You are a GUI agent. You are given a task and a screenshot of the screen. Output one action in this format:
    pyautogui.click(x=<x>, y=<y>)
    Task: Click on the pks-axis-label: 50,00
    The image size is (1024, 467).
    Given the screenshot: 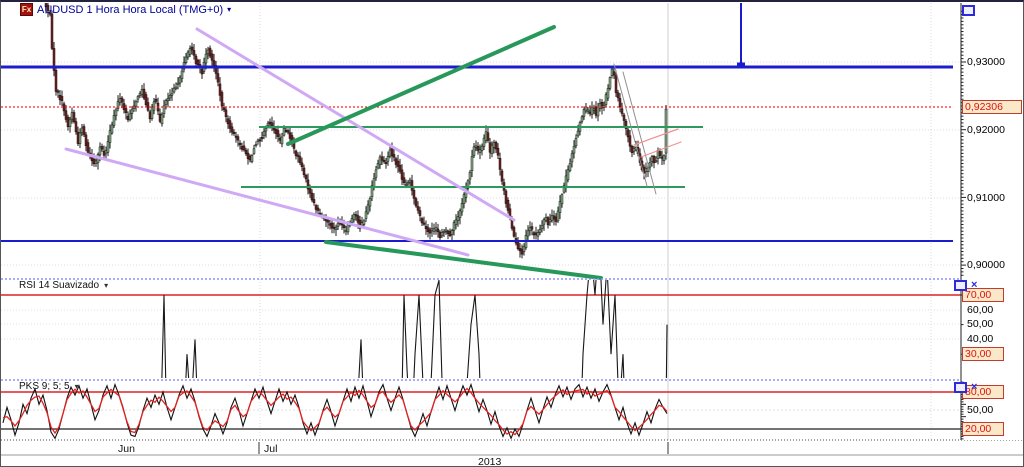 What is the action you would take?
    pyautogui.click(x=980, y=410)
    